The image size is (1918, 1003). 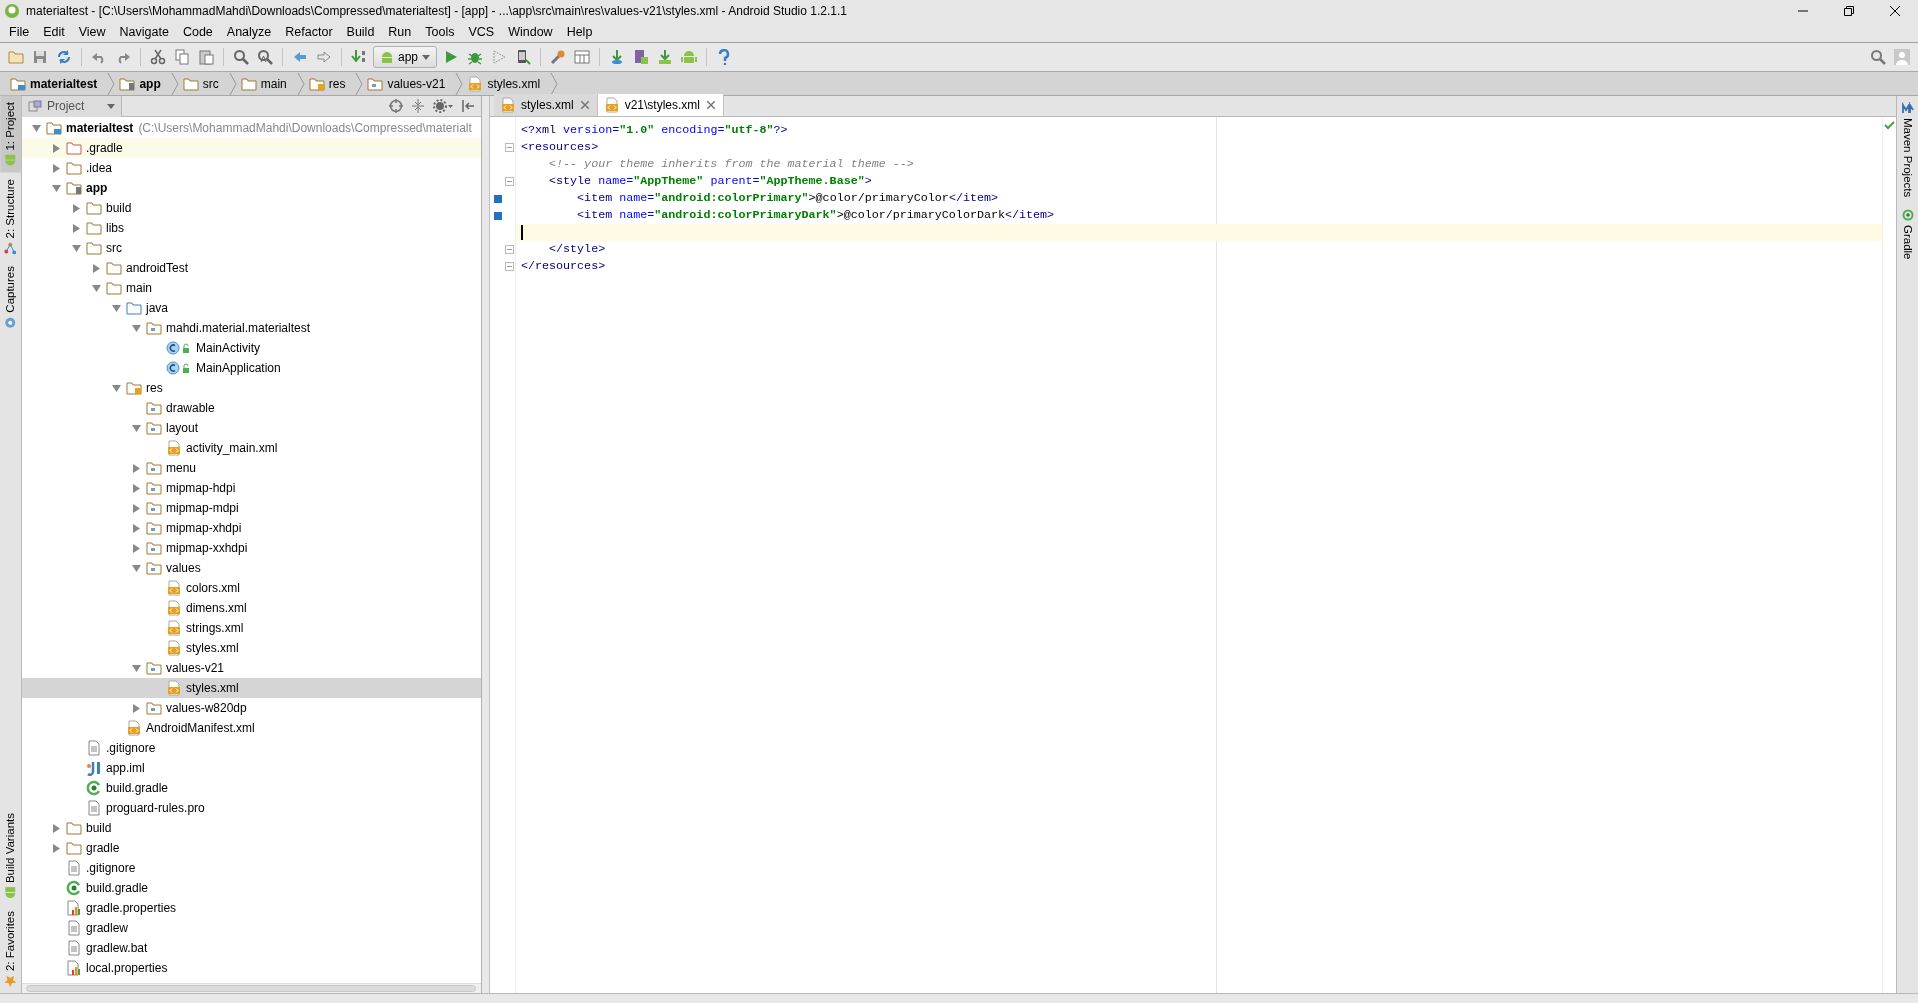 What do you see at coordinates (251, 408) in the screenshot?
I see `tree-item: drawable` at bounding box center [251, 408].